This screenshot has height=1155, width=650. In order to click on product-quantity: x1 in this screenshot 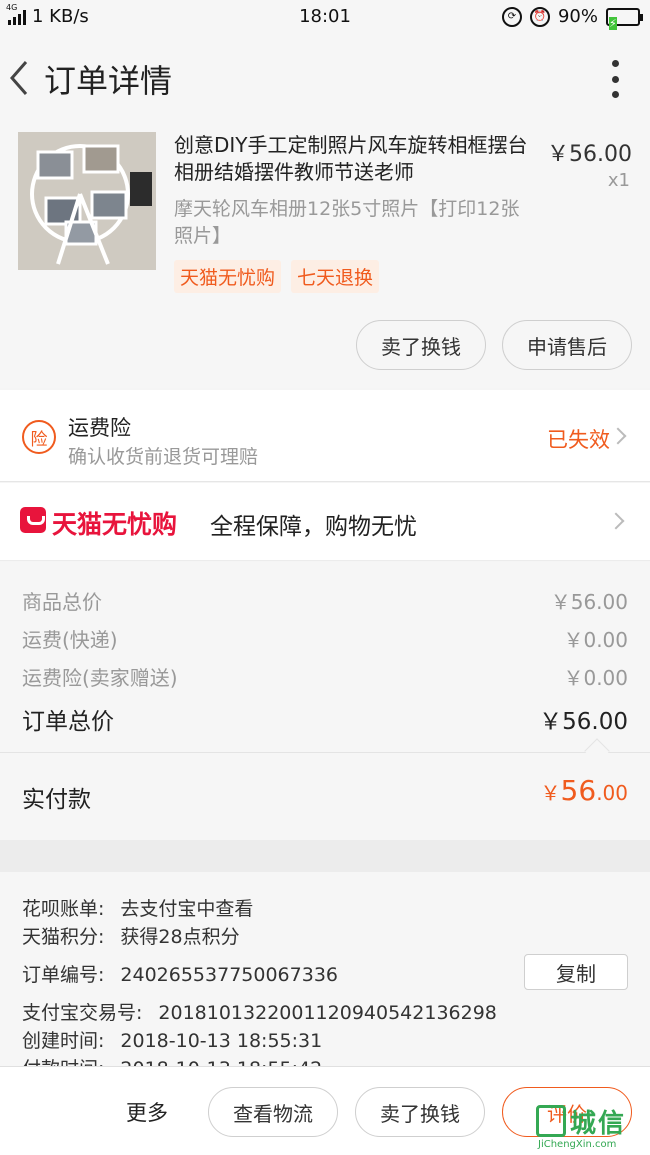, I will do `click(618, 180)`.